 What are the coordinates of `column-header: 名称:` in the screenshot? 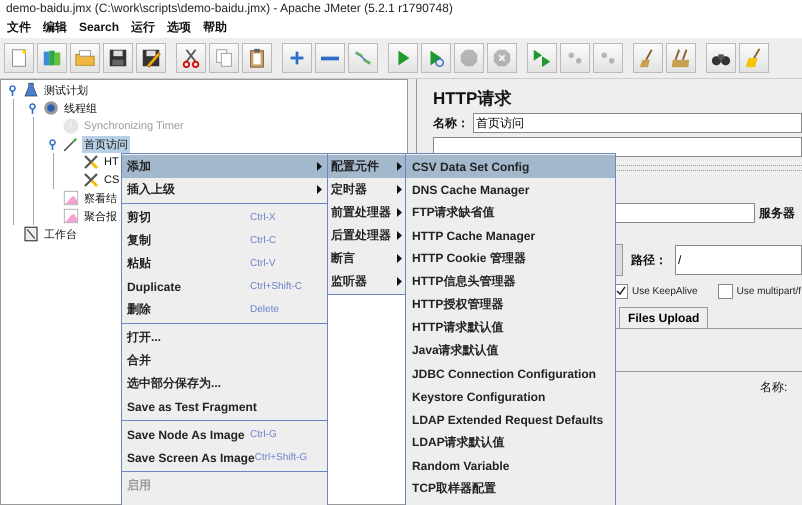 It's located at (774, 387).